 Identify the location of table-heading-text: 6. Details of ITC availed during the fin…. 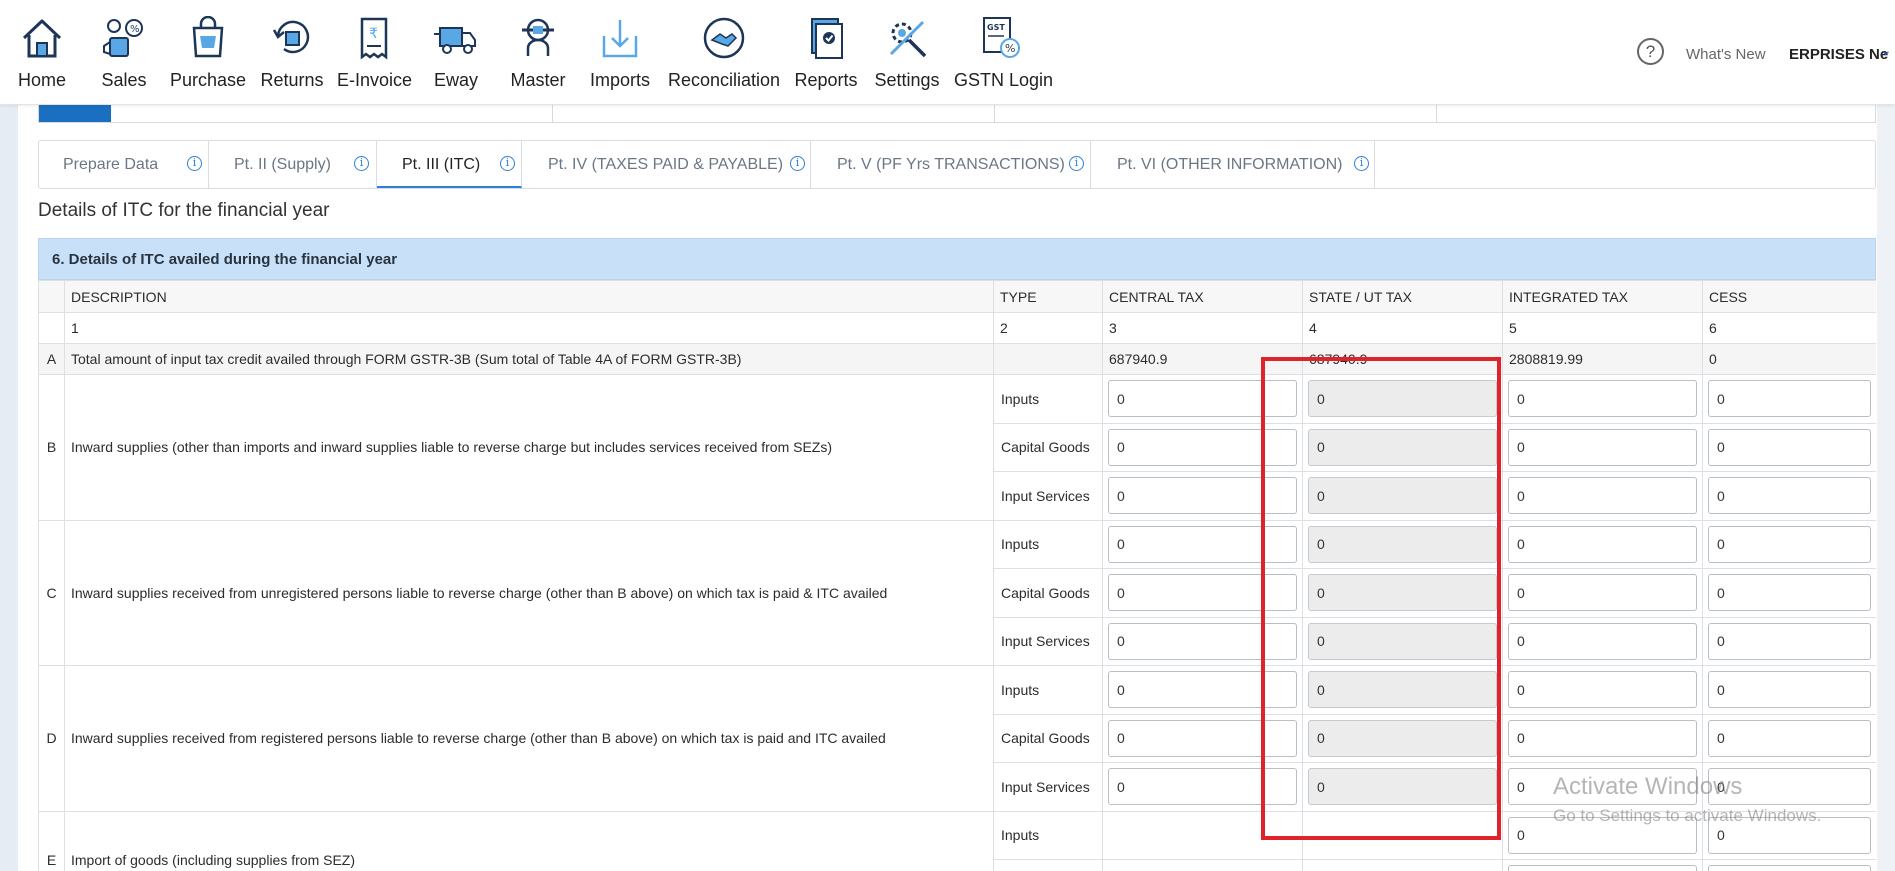
(225, 259).